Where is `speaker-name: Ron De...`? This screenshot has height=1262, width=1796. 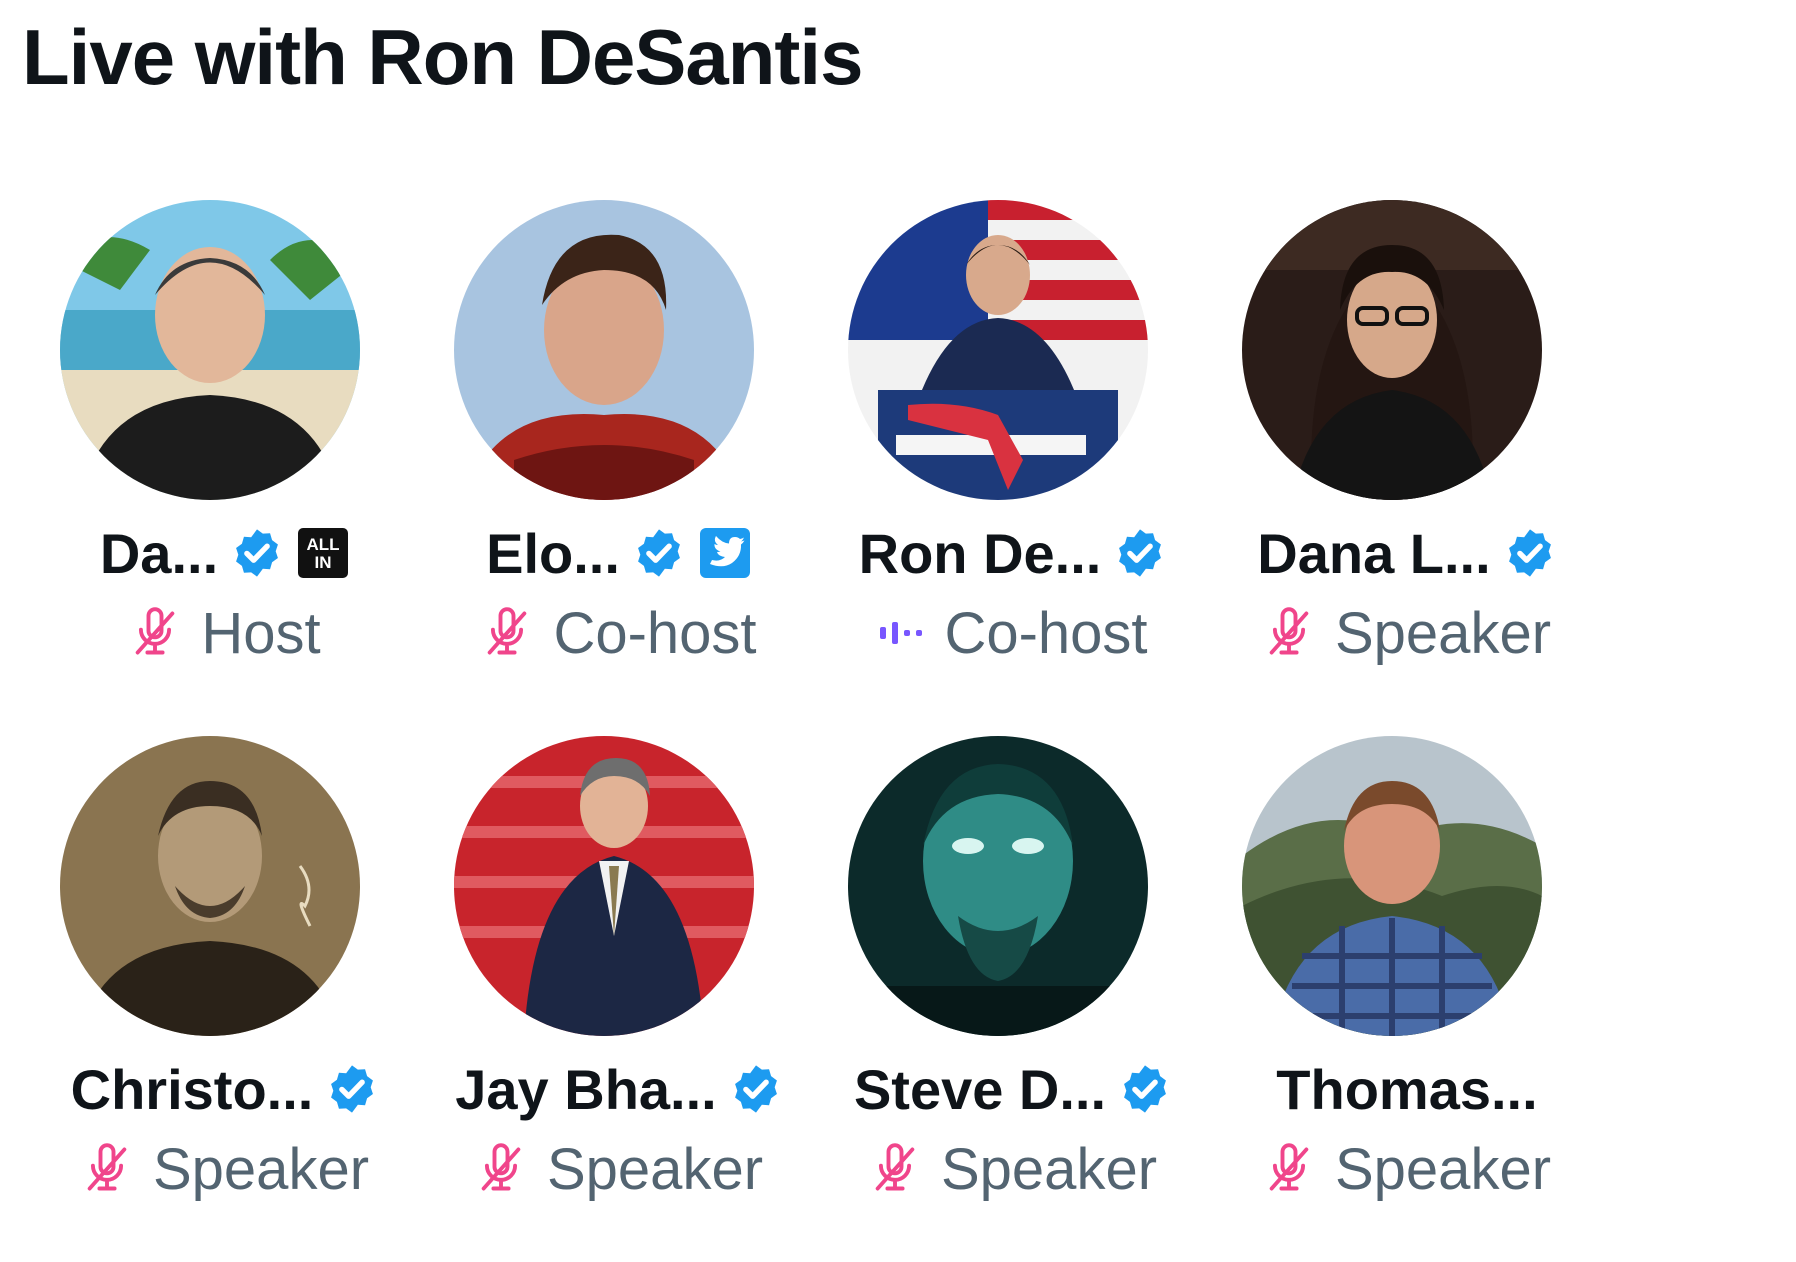 speaker-name: Ron De... is located at coordinates (980, 553).